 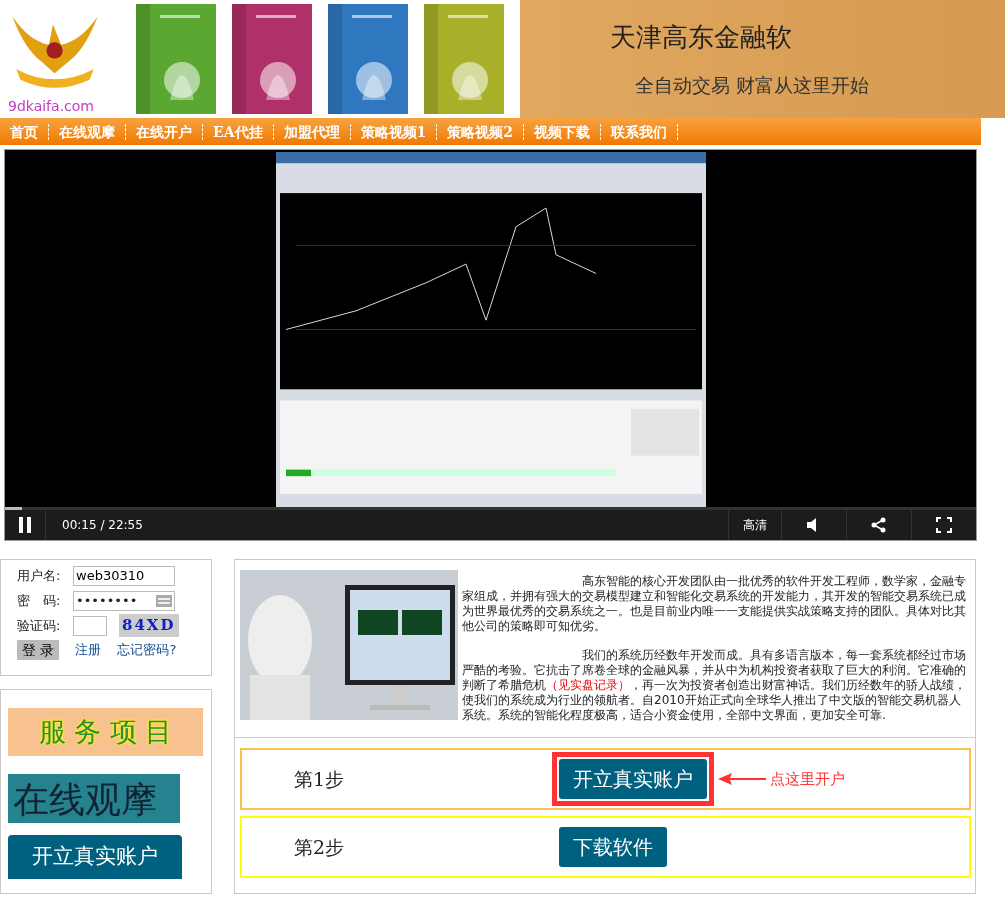 What do you see at coordinates (633, 779) in the screenshot?
I see `open-account-button: 开立真实账户` at bounding box center [633, 779].